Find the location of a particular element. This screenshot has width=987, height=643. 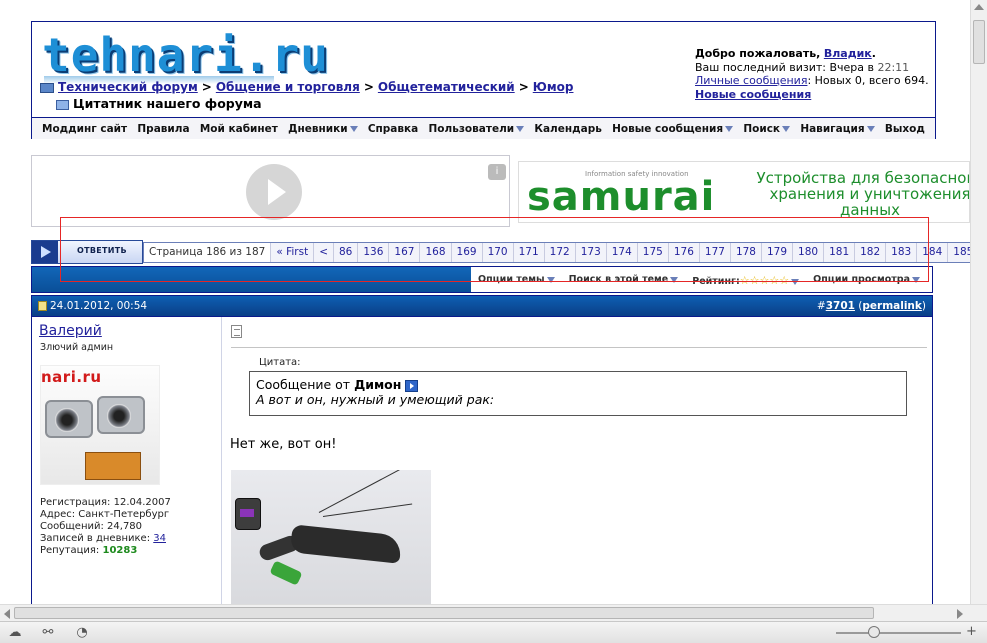

page-link: 173 is located at coordinates (591, 252).